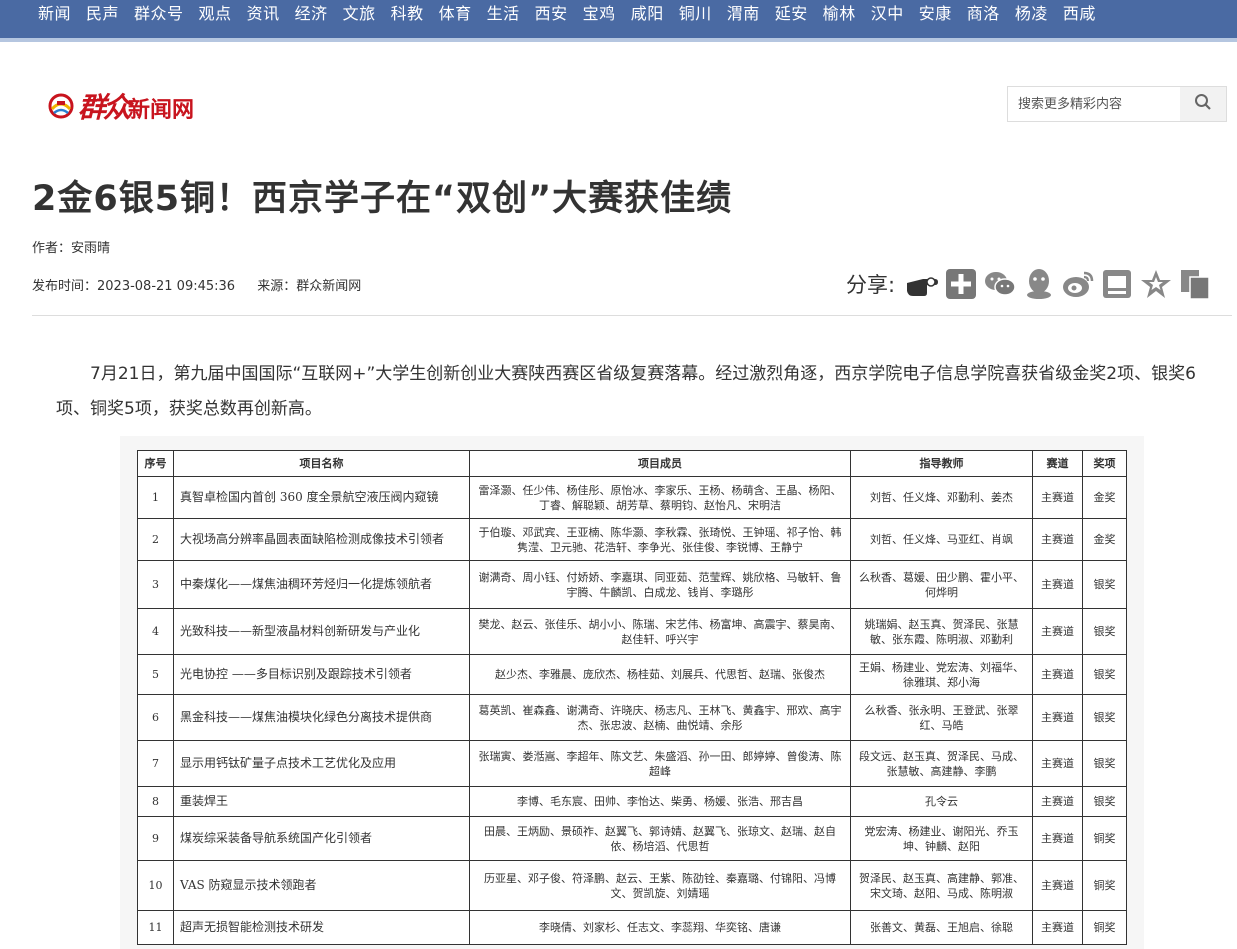 This screenshot has width=1237, height=949. Describe the element at coordinates (660, 674) in the screenshot. I see `cell-members: 赵少杰、李雅晨、庞欣杰、杨桂茹、刘展兵、代思哲、赵瑞、张俊杰` at that location.